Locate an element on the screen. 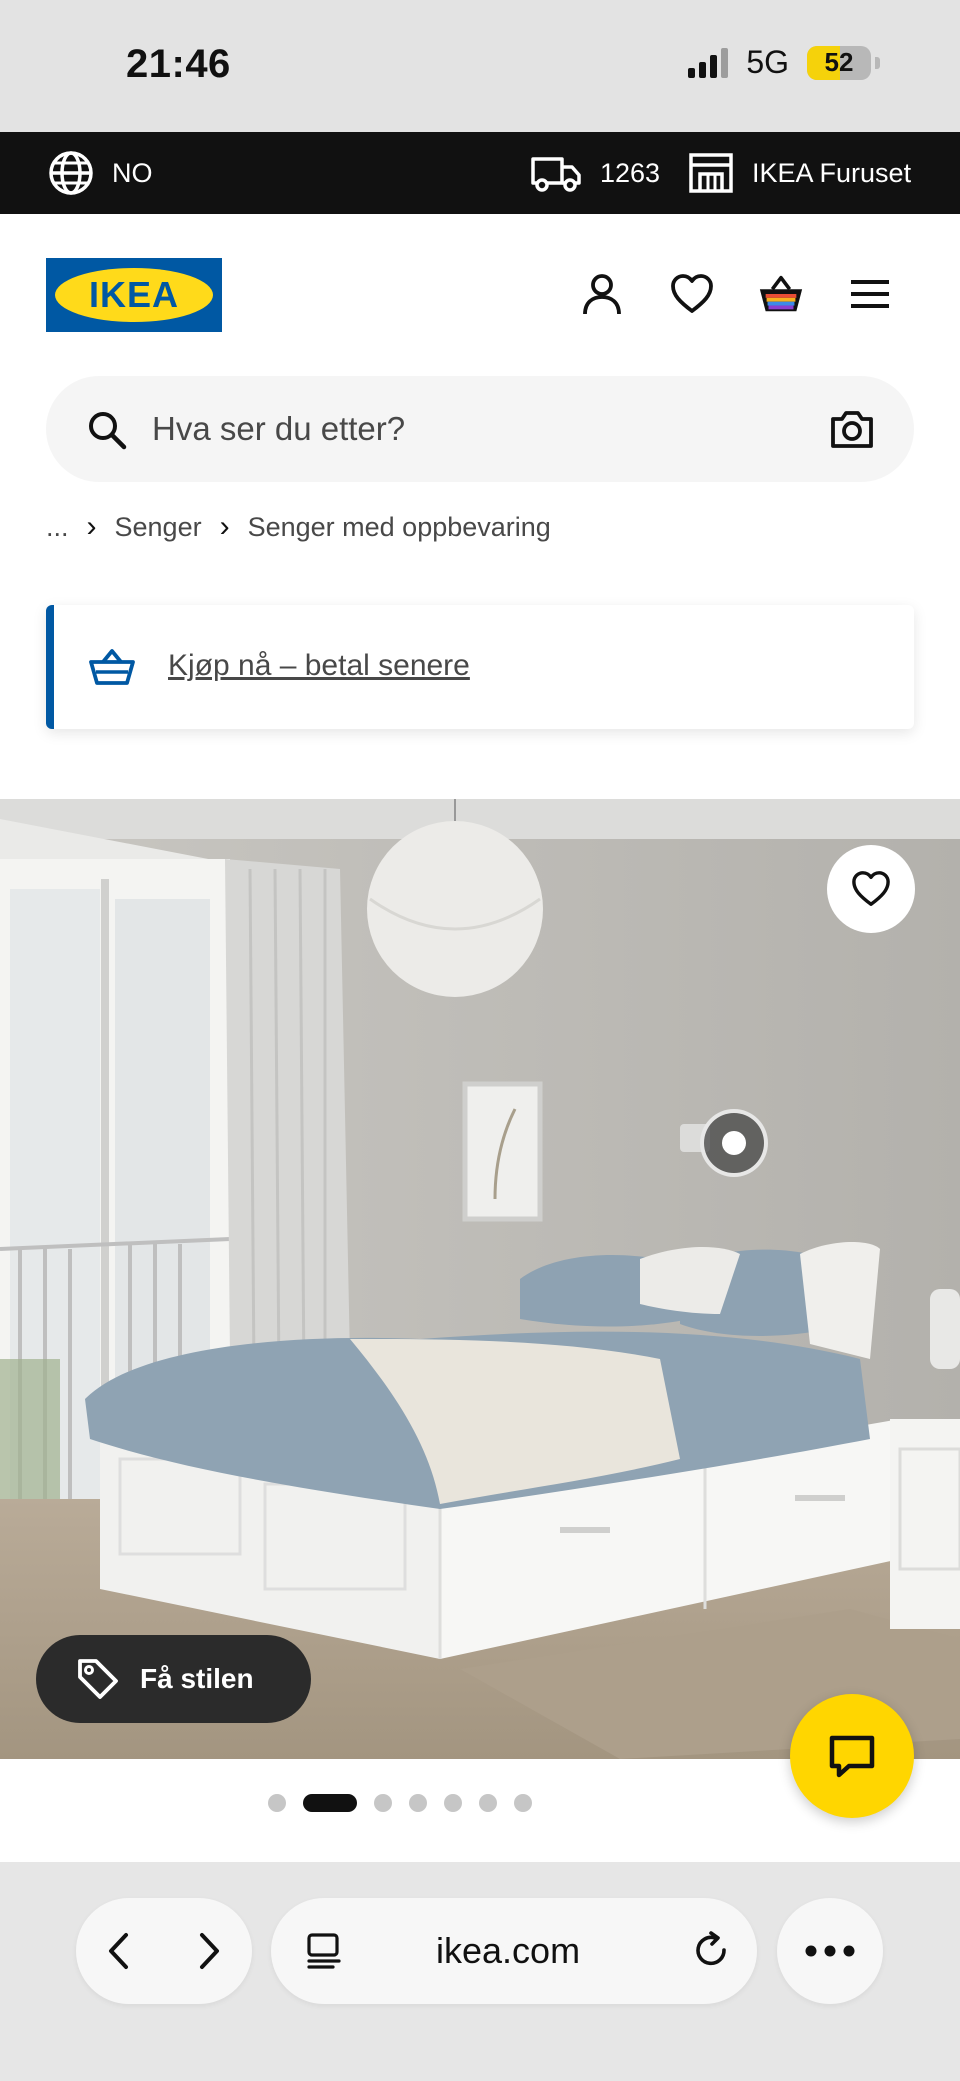 This screenshot has height=2081, width=960. browser-toolbar: ikea.com is located at coordinates (480, 1971).